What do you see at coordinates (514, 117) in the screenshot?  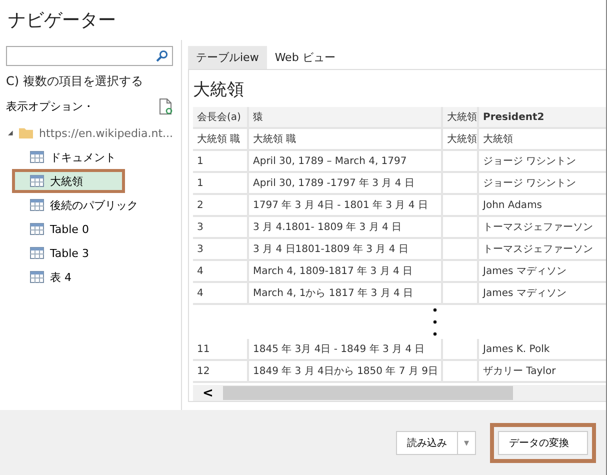 I see `column-header: President2` at bounding box center [514, 117].